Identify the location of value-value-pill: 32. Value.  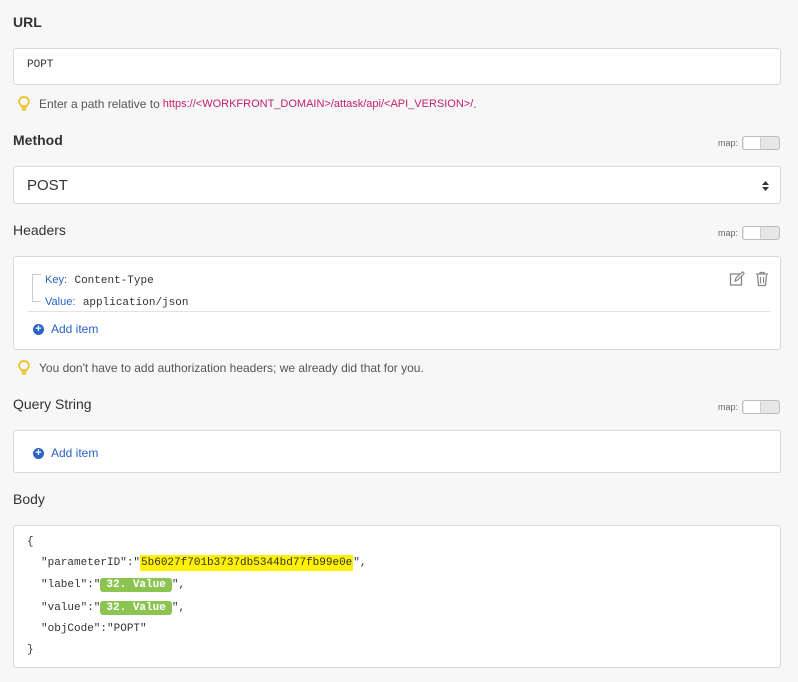
(136, 608).